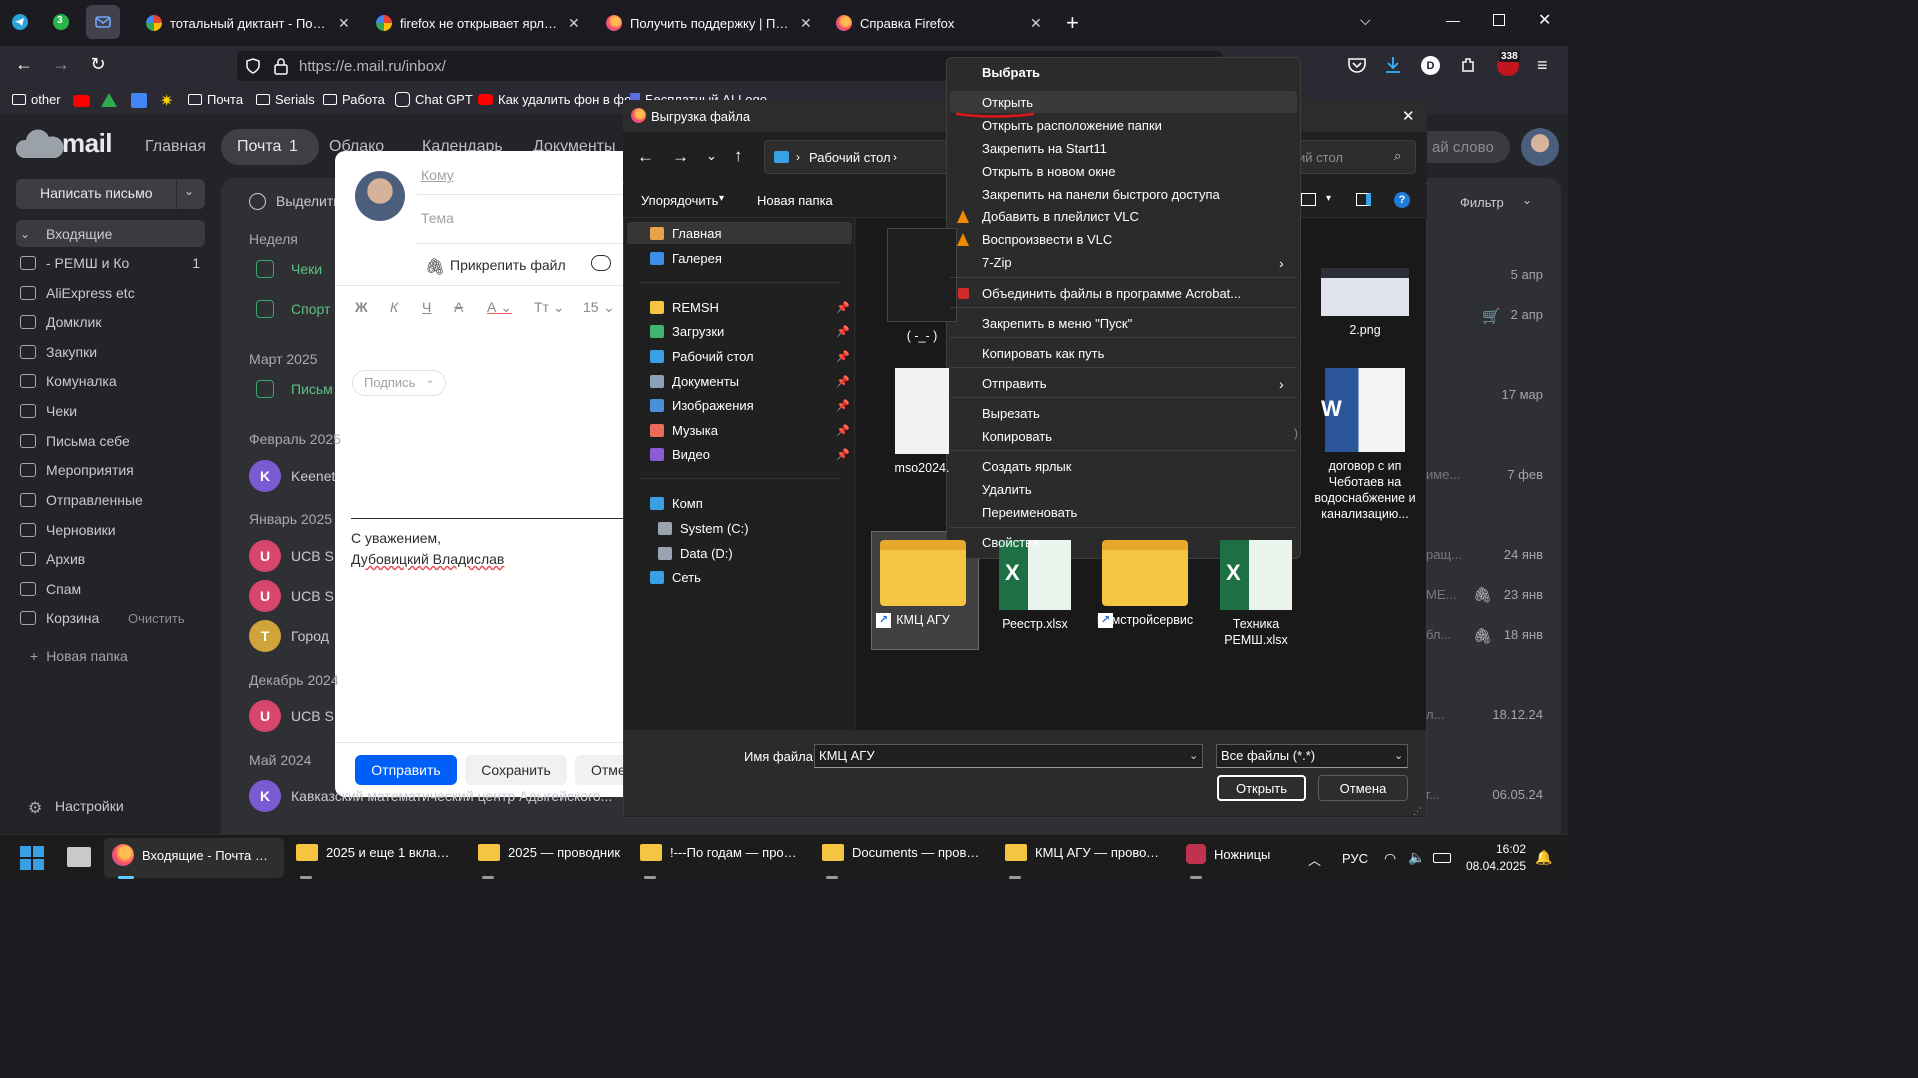  I want to click on context-menu-item: Свойства, so click(1010, 542).